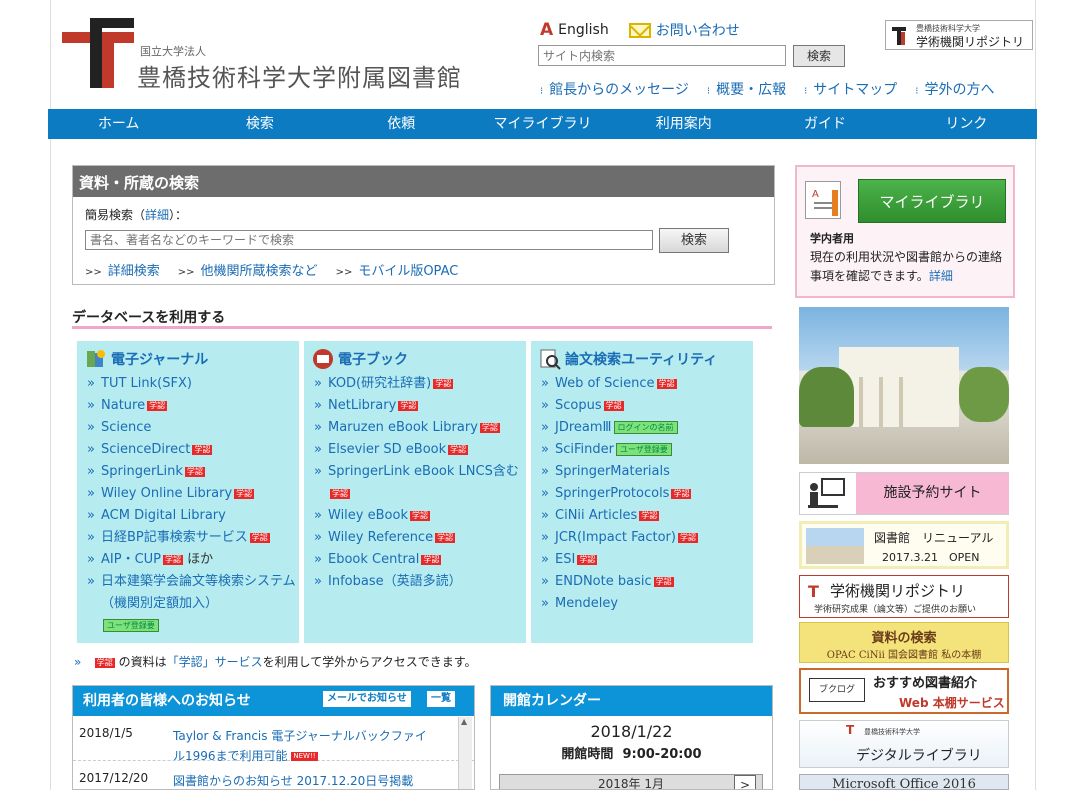  I want to click on nav-home: ホーム, so click(118, 124).